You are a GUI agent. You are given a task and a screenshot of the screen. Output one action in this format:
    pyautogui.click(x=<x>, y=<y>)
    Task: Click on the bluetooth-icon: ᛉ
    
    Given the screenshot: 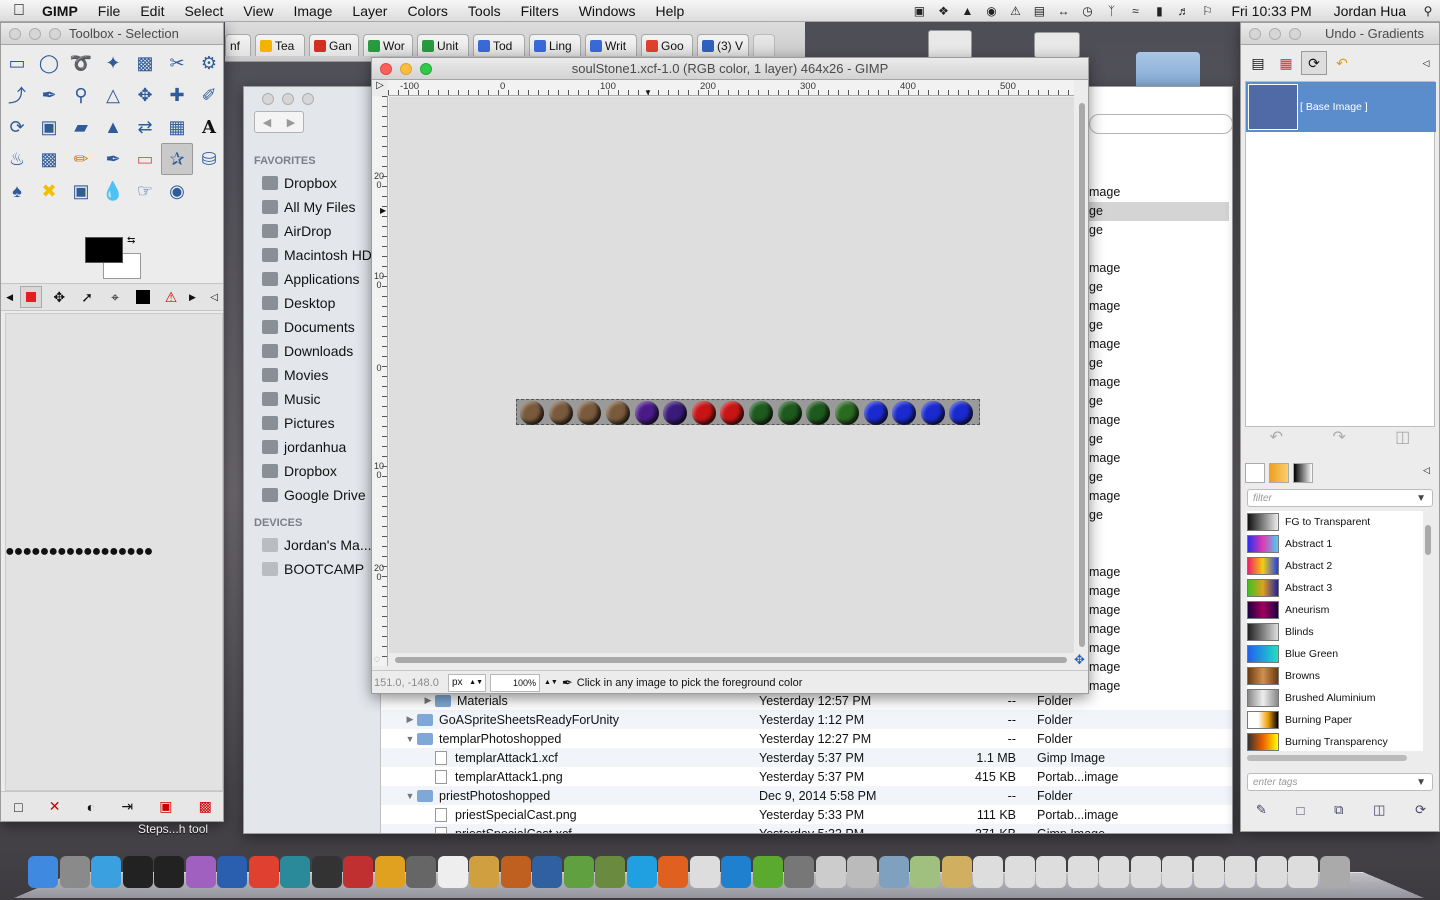 What is the action you would take?
    pyautogui.click(x=1111, y=11)
    